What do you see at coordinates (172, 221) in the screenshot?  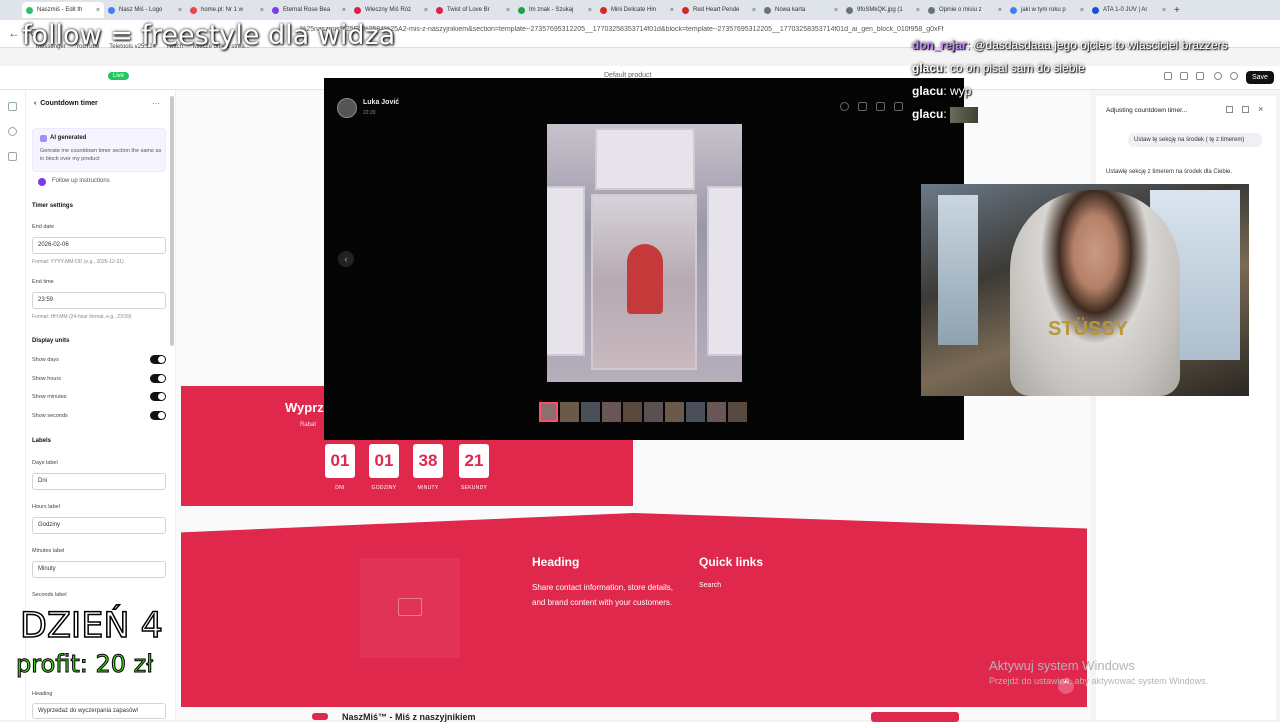 I see `settings-scrollbar` at bounding box center [172, 221].